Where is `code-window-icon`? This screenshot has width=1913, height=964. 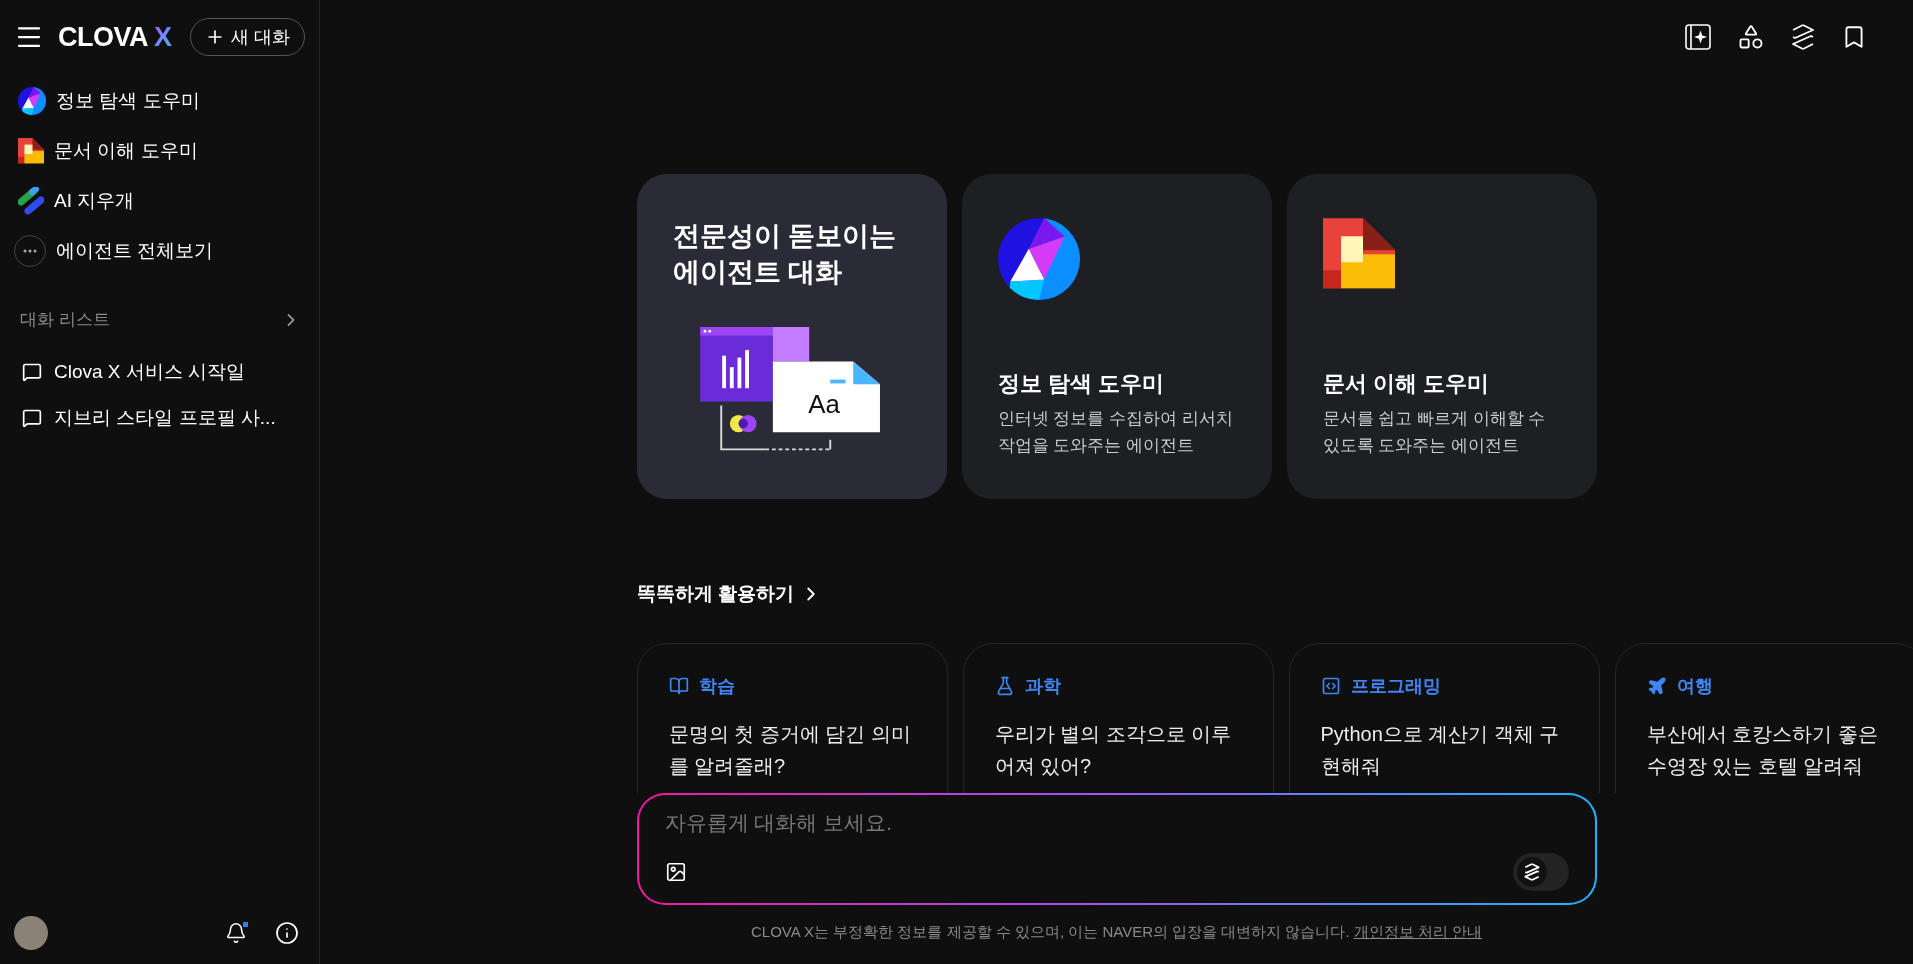 code-window-icon is located at coordinates (1330, 686).